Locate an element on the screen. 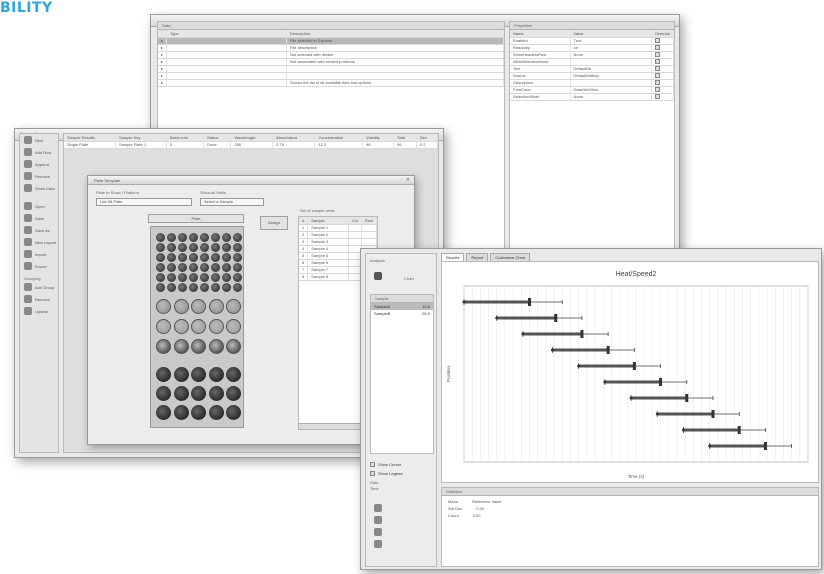 The width and height of the screenshot is (824, 574). assign-button: Assign is located at coordinates (274, 223).